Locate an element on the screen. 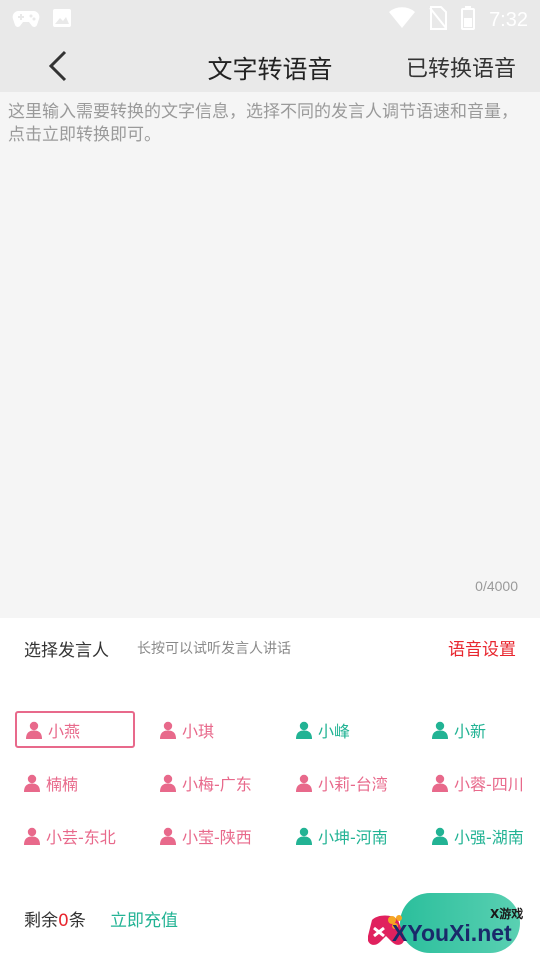  speaker-option: 小蓉-四川 is located at coordinates (481, 782).